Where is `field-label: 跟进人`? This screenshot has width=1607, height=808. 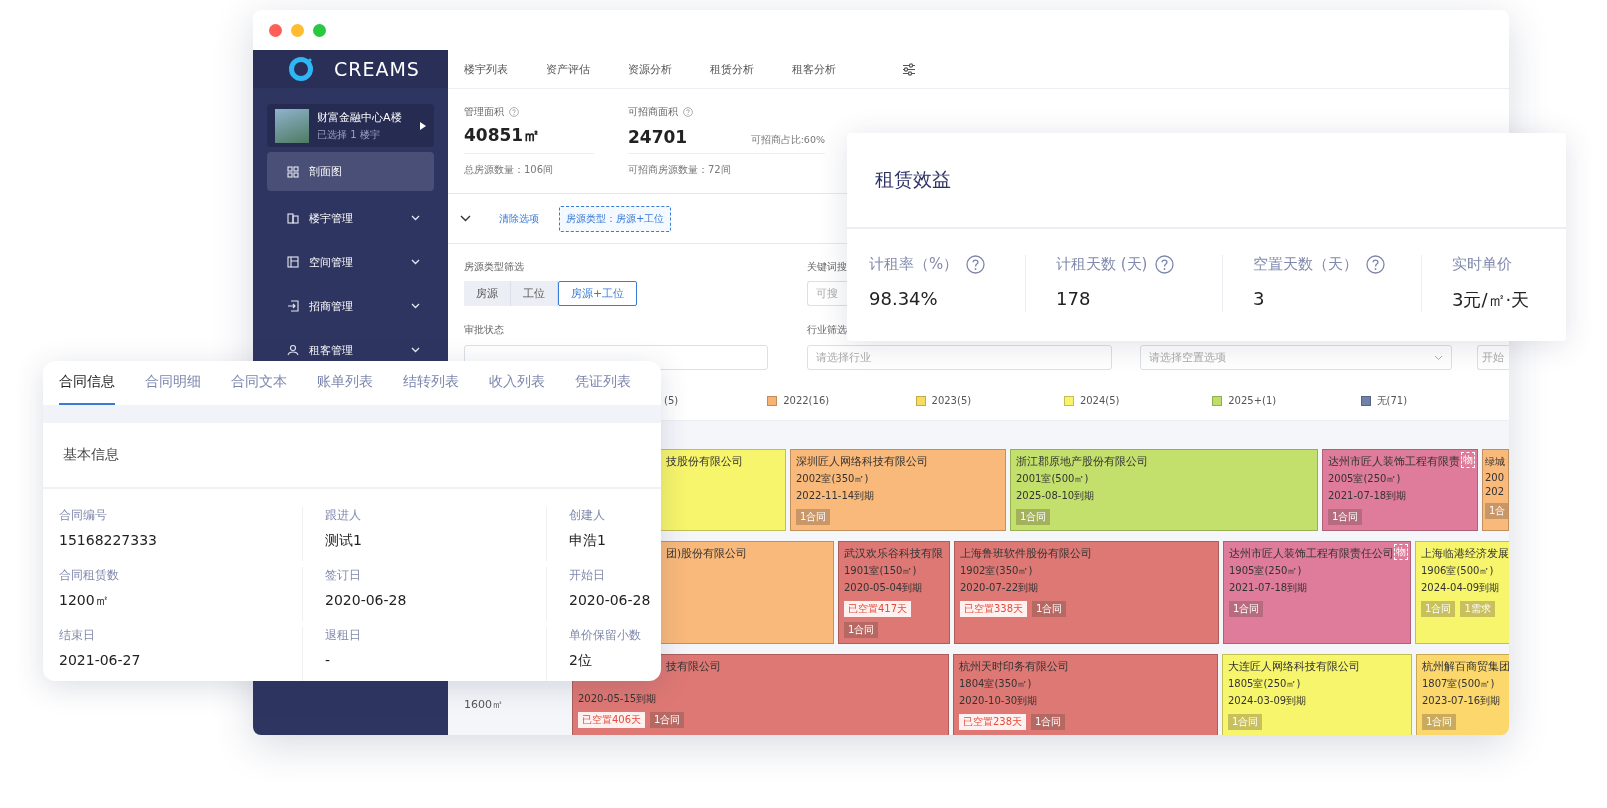
field-label: 跟进人 is located at coordinates (343, 515).